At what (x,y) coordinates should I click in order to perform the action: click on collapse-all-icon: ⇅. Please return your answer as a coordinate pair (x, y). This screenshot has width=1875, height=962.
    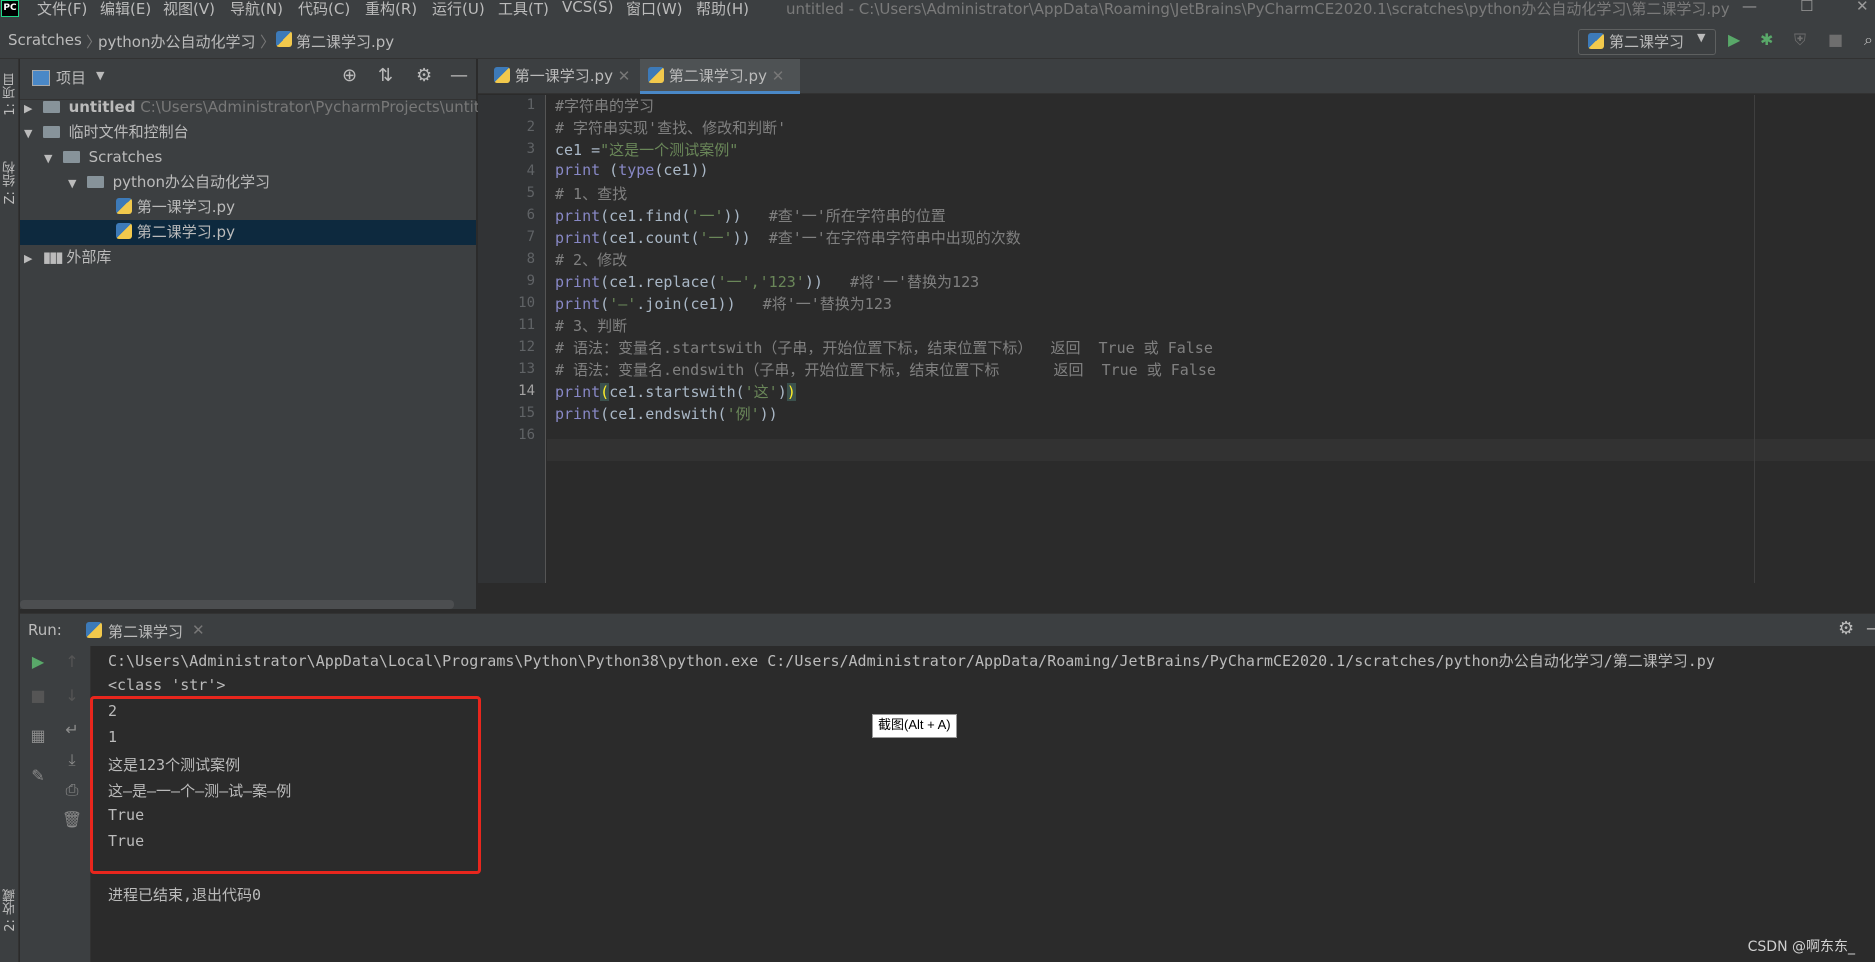
    Looking at the image, I should click on (385, 75).